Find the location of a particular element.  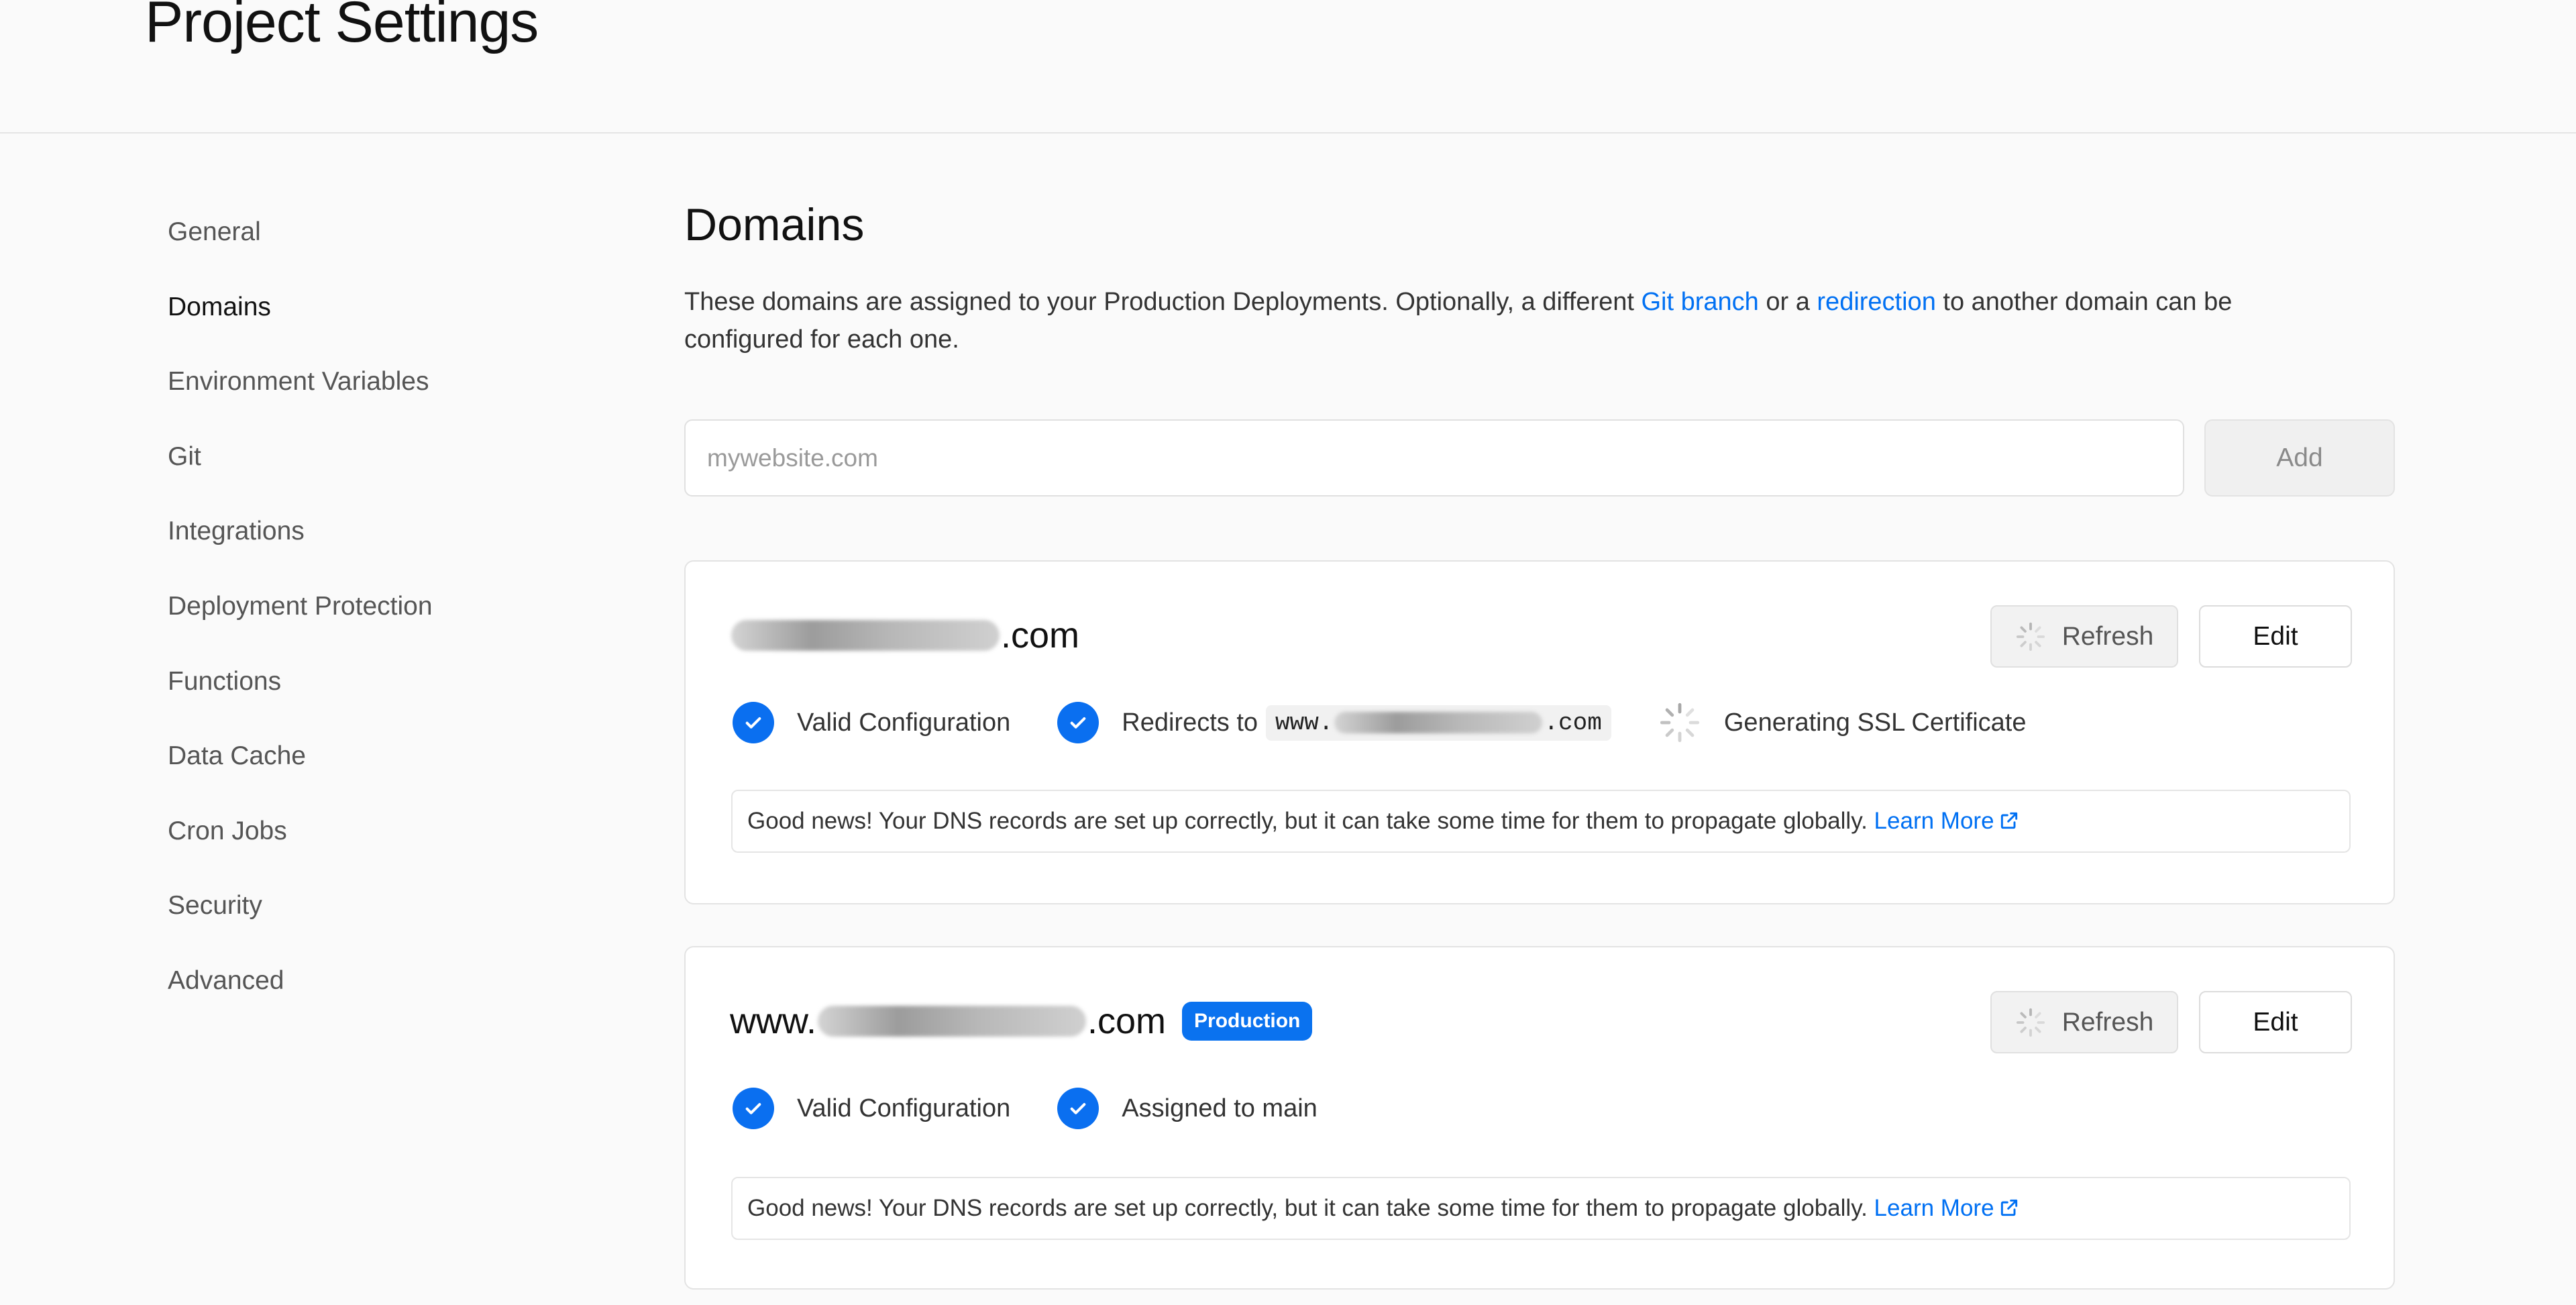

redirect-prefix: www. is located at coordinates (1304, 723).